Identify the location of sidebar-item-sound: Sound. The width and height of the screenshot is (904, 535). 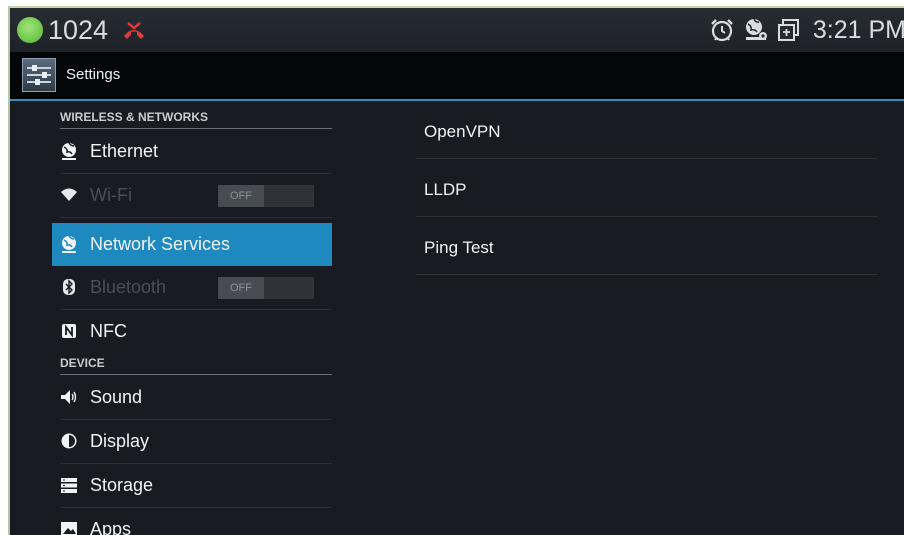
(192, 397).